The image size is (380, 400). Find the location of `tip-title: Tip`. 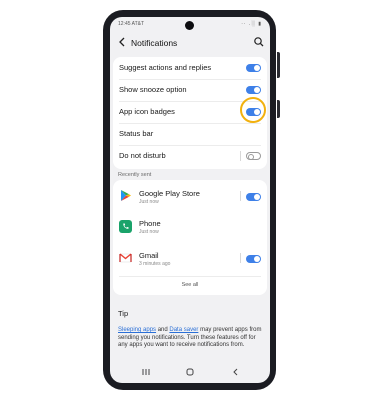

tip-title: Tip is located at coordinates (123, 313).